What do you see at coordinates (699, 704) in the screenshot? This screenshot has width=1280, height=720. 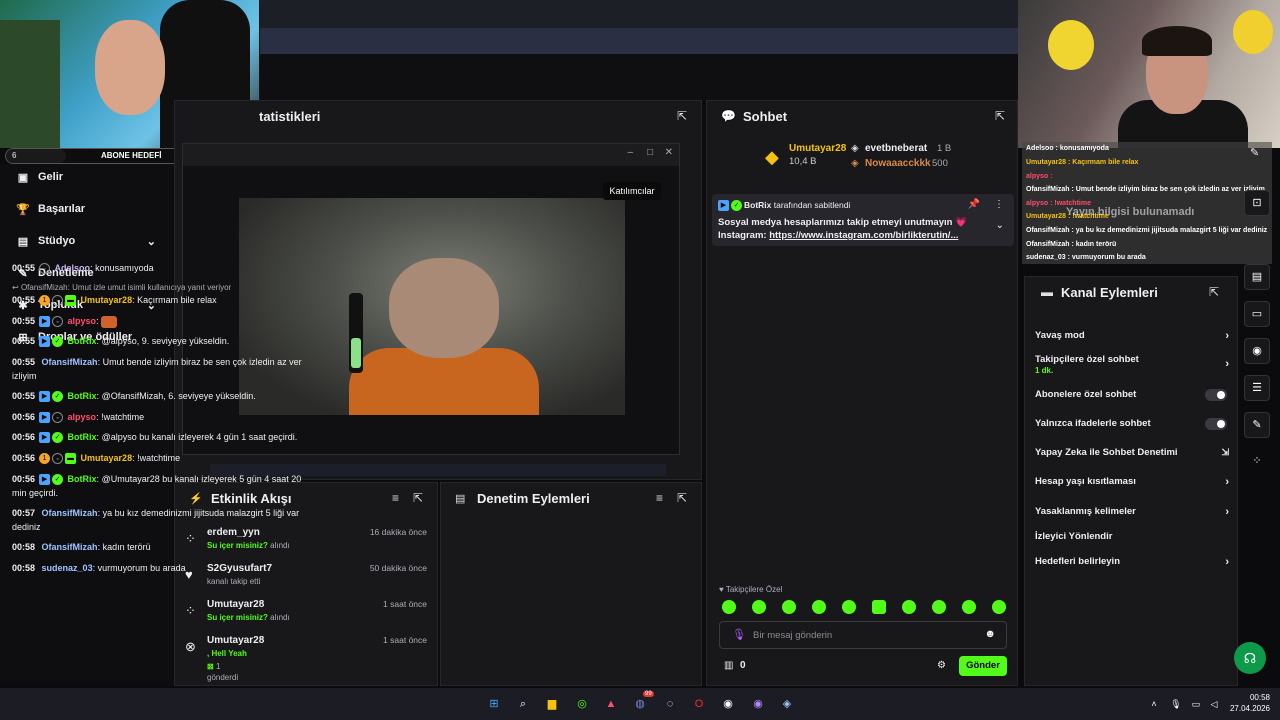 I see `opera-icon: O` at bounding box center [699, 704].